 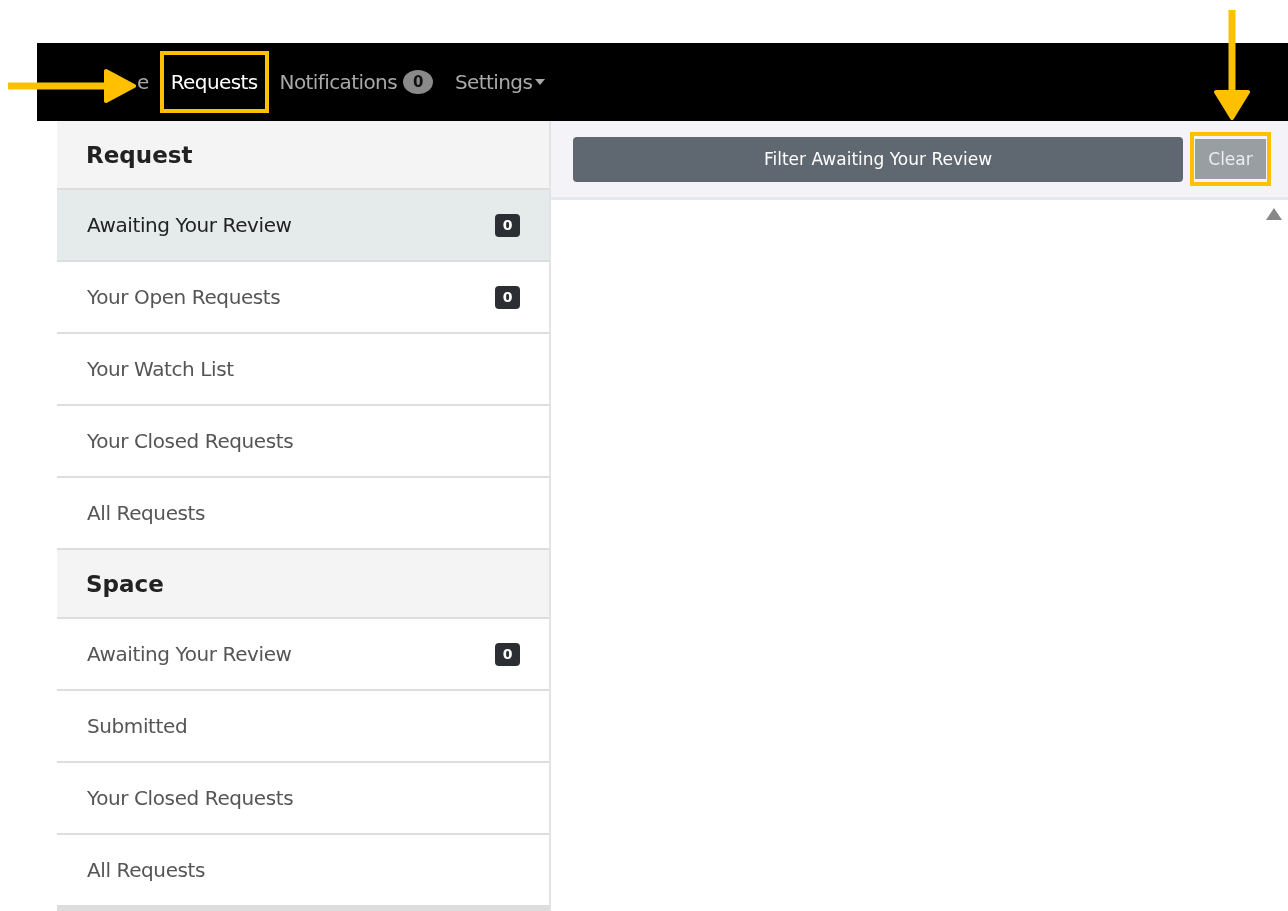 I want to click on nav-link-text: e, so click(x=143, y=82).